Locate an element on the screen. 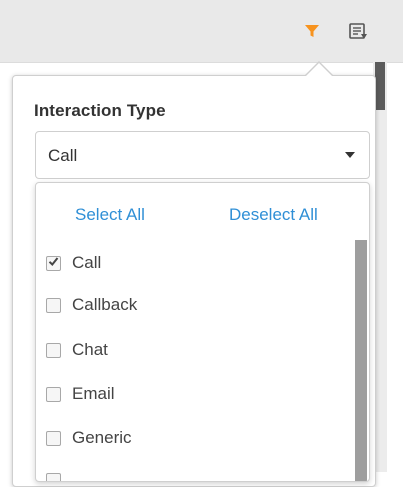  deselect-all-link: Deselect All is located at coordinates (273, 215).